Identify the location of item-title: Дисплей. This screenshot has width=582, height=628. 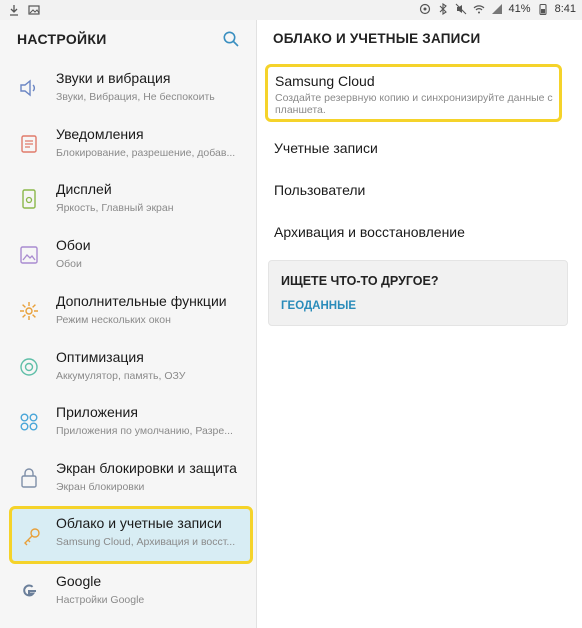
(84, 189).